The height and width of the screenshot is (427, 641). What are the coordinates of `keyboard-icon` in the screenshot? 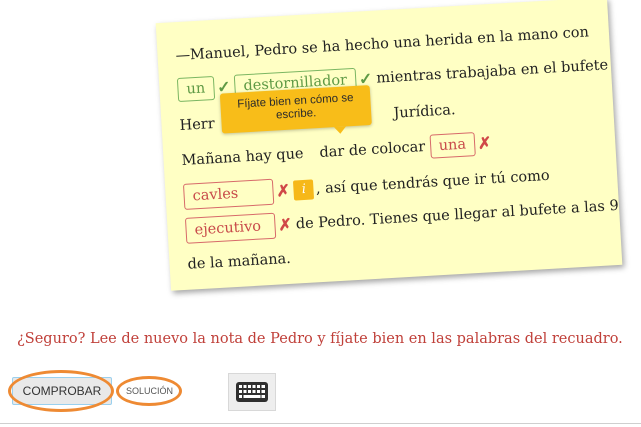 It's located at (252, 392).